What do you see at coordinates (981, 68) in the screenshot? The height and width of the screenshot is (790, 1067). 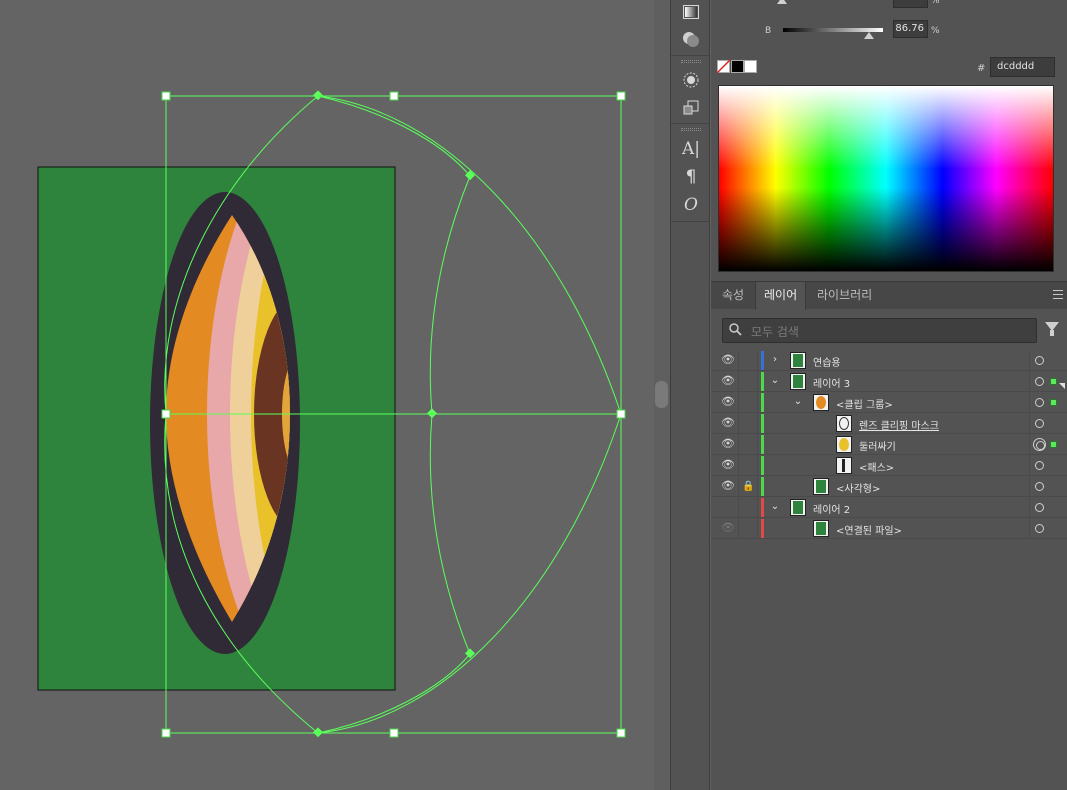 I see `hex-hash-label: #` at bounding box center [981, 68].